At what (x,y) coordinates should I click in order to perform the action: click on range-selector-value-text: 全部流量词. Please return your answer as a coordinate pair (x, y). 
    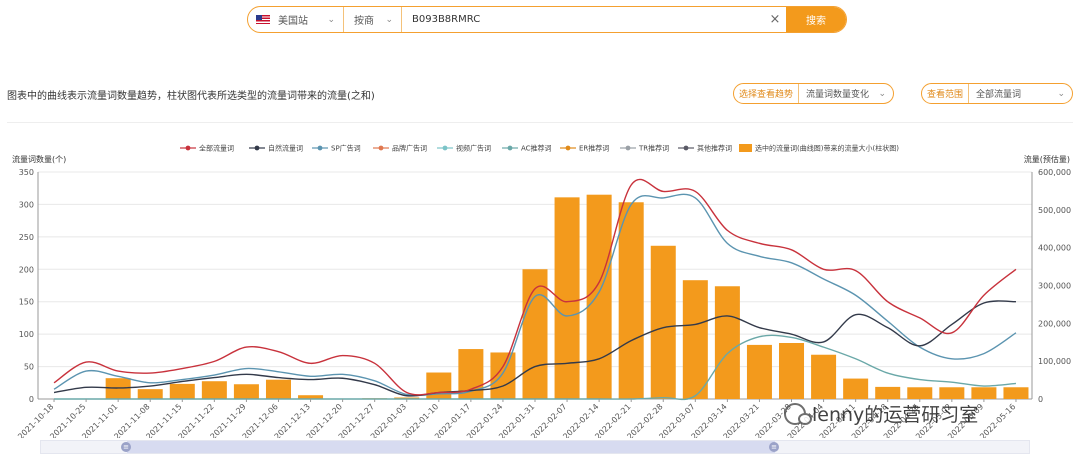
    Looking at the image, I should click on (999, 95).